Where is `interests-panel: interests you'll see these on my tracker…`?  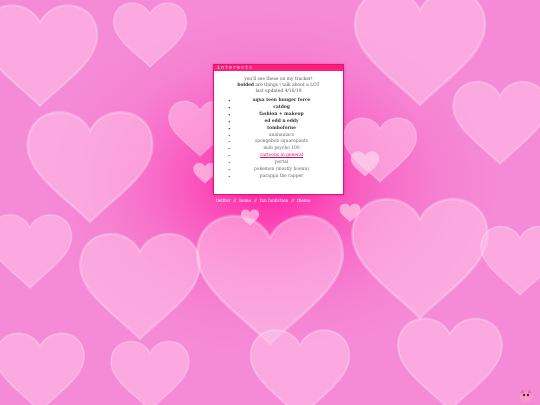
interests-panel: interests you'll see these on my tracker… is located at coordinates (278, 129).